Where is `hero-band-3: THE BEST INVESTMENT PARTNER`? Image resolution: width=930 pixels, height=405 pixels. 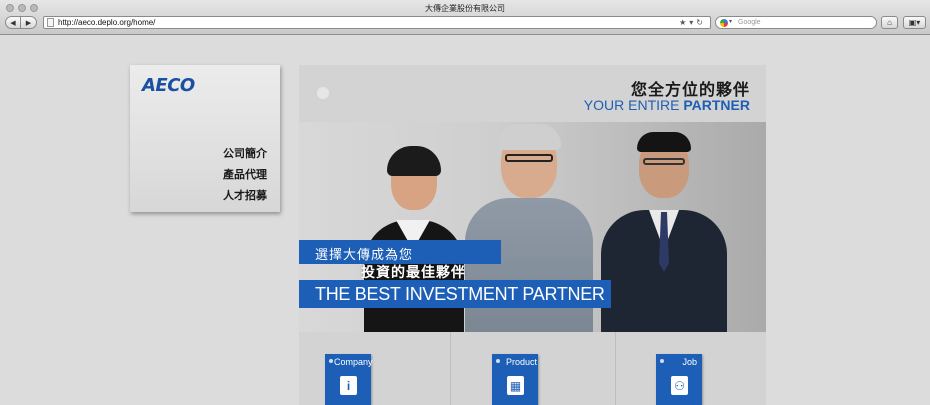
hero-band-3: THE BEST INVESTMENT PARTNER is located at coordinates (455, 294).